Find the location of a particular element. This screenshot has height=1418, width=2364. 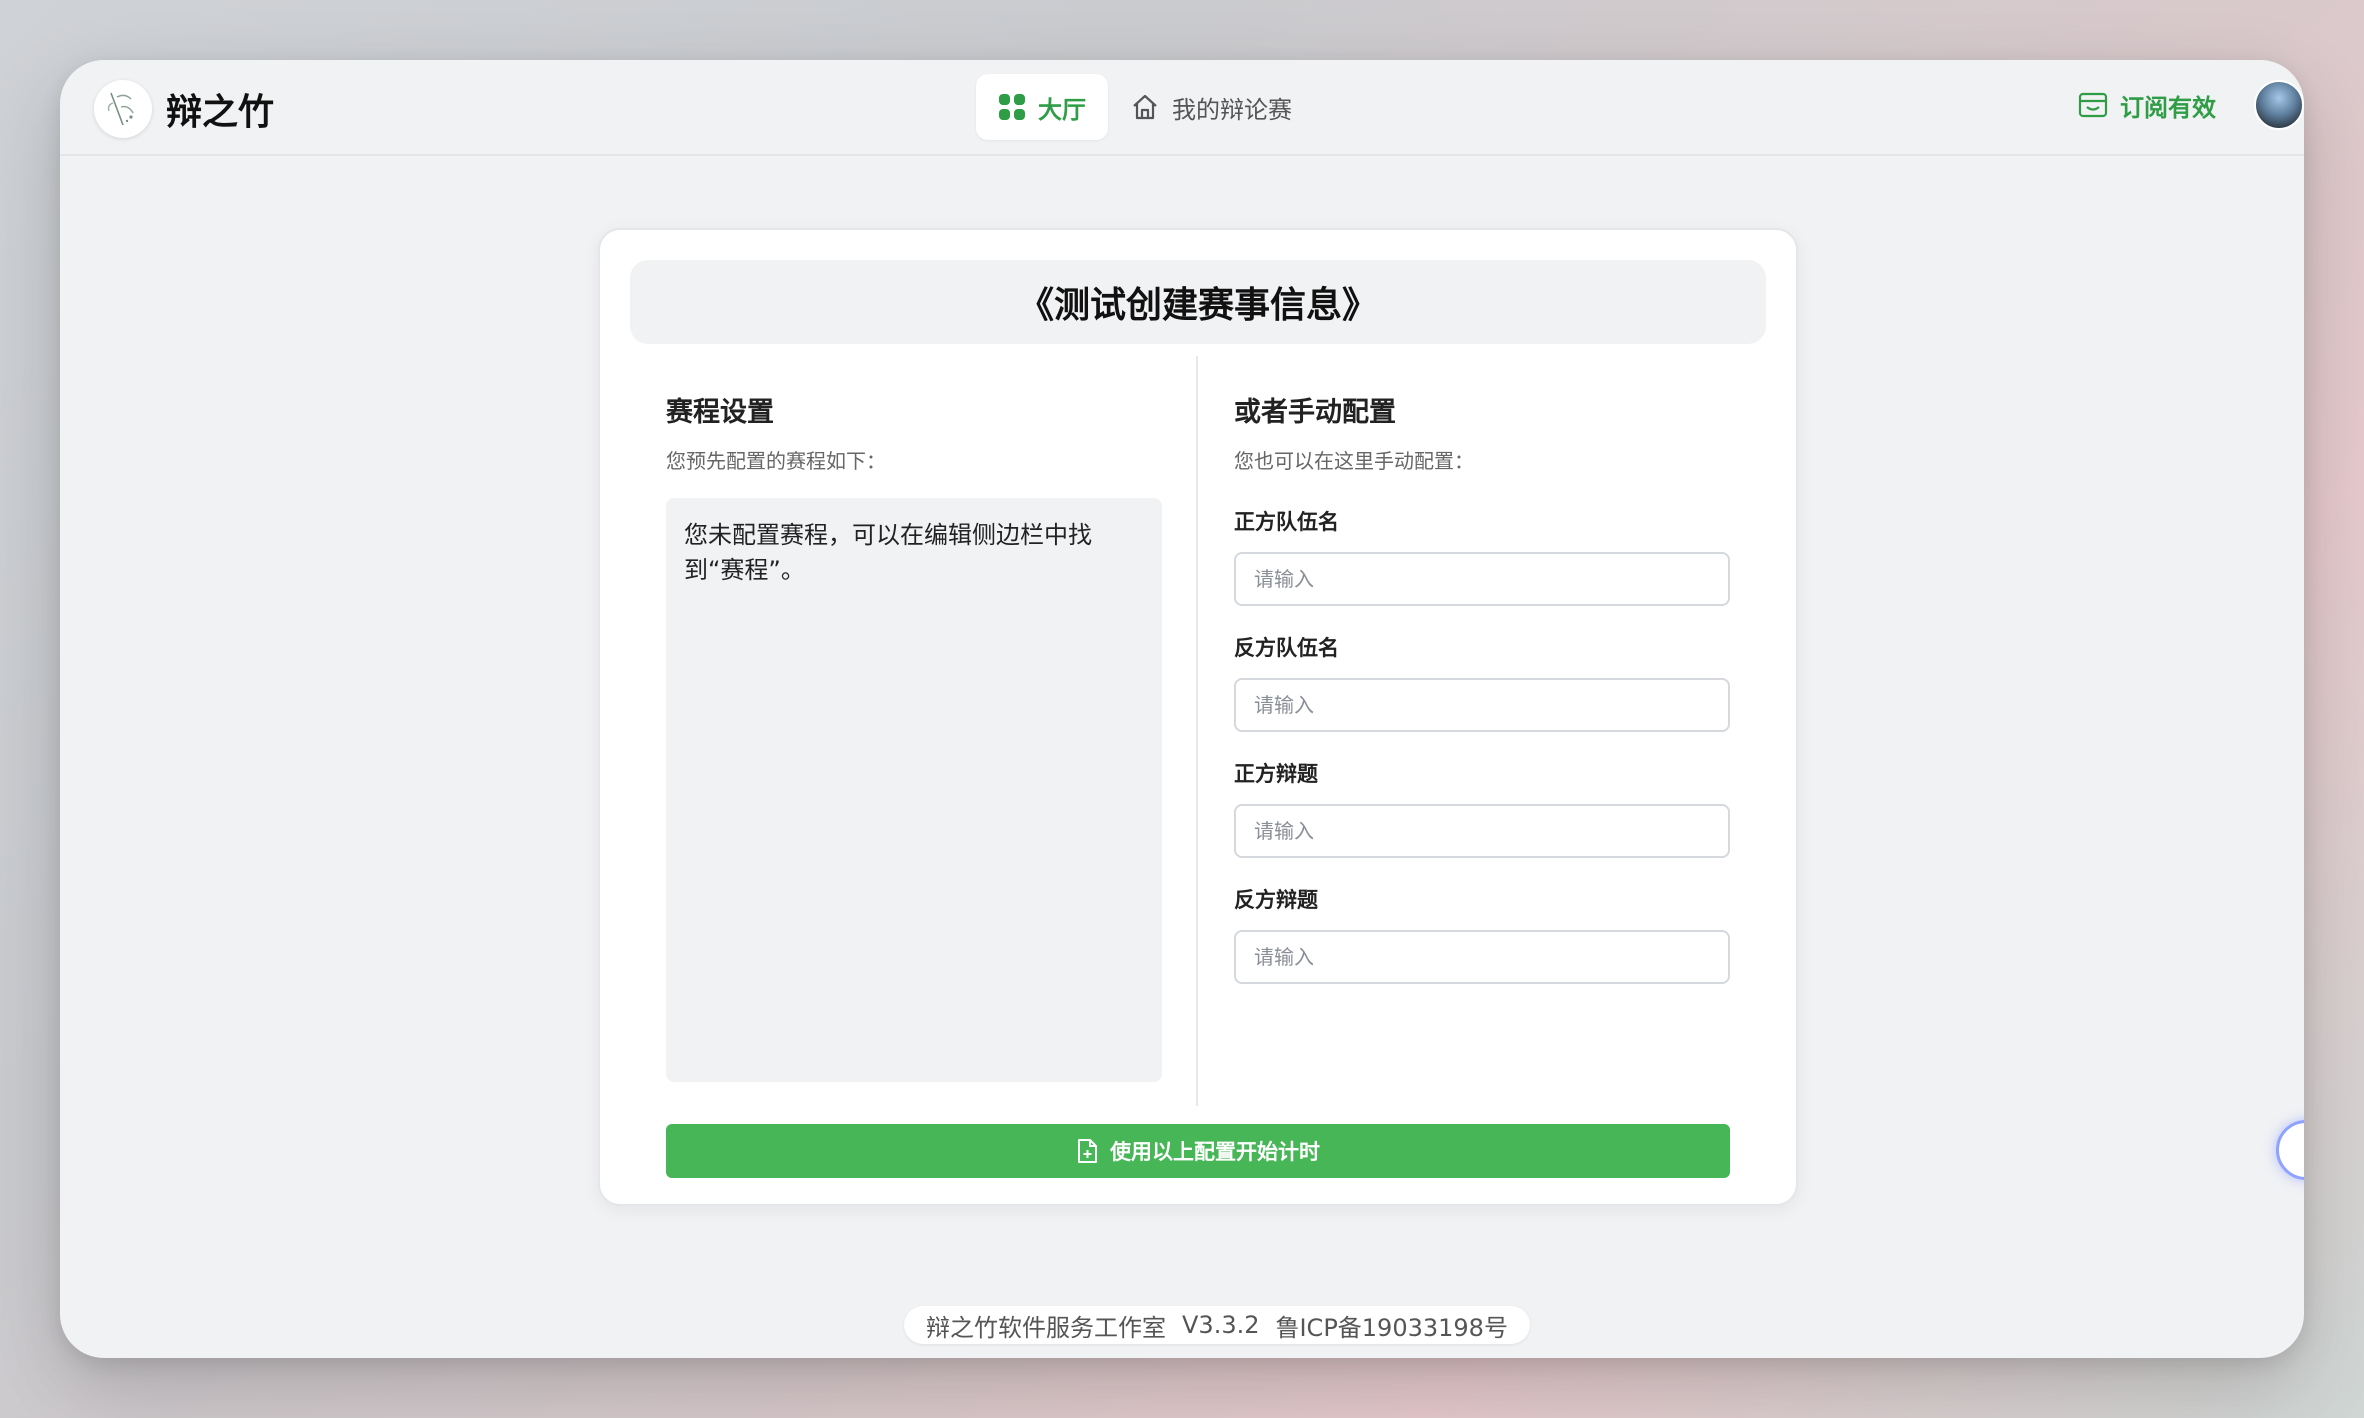

brand: 辩之竹 is located at coordinates (184, 109).